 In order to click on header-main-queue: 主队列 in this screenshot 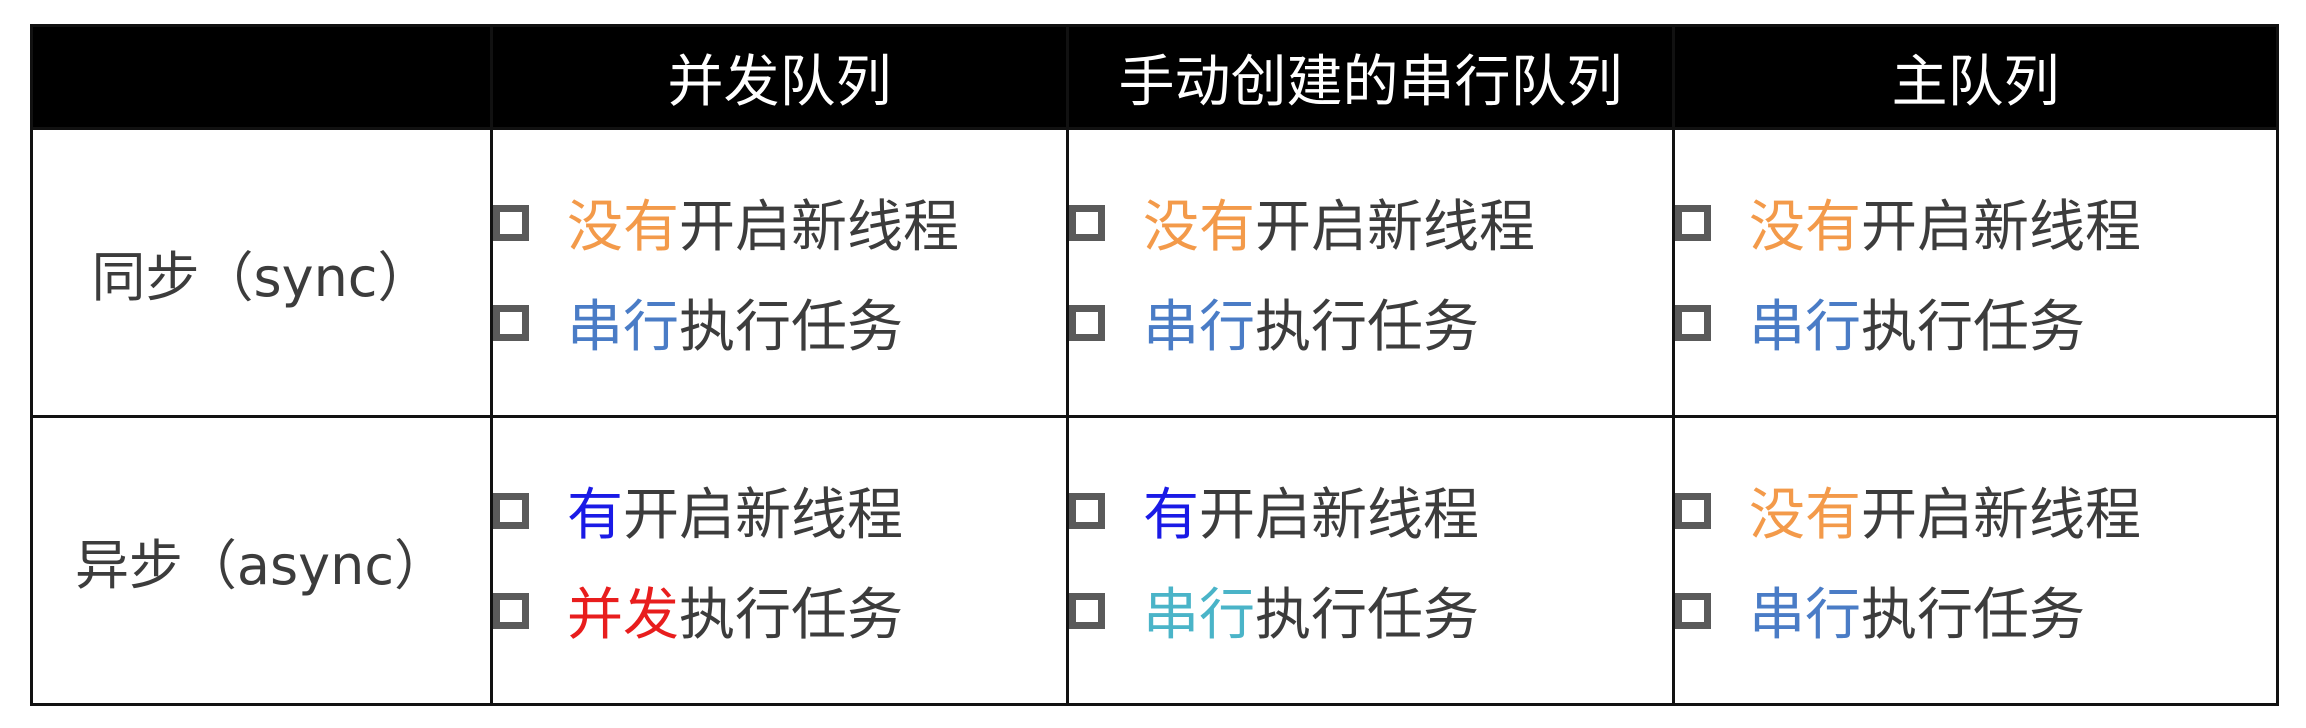, I will do `click(1975, 77)`.